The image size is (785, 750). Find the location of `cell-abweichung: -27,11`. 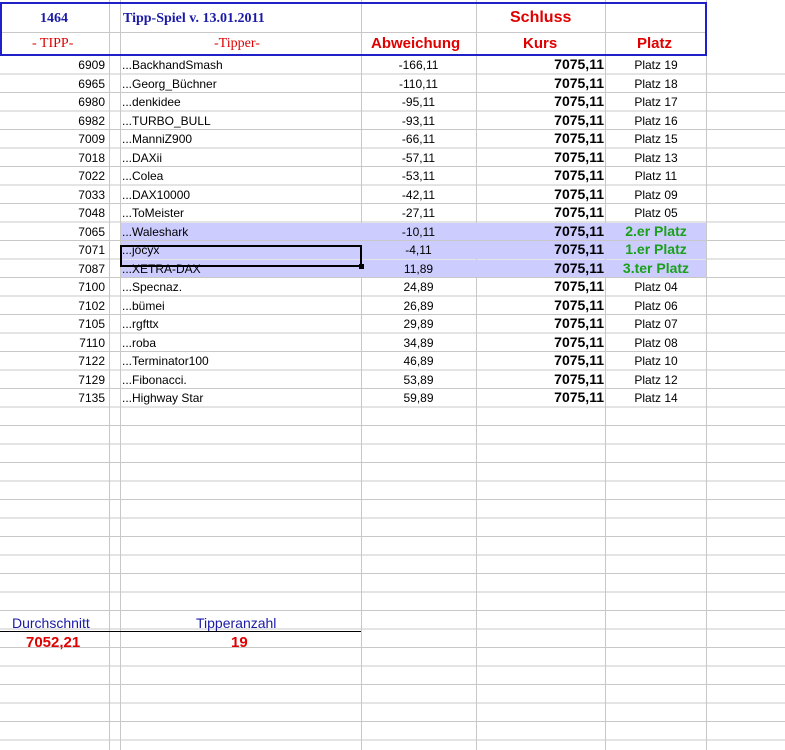

cell-abweichung: -27,11 is located at coordinates (418, 213).